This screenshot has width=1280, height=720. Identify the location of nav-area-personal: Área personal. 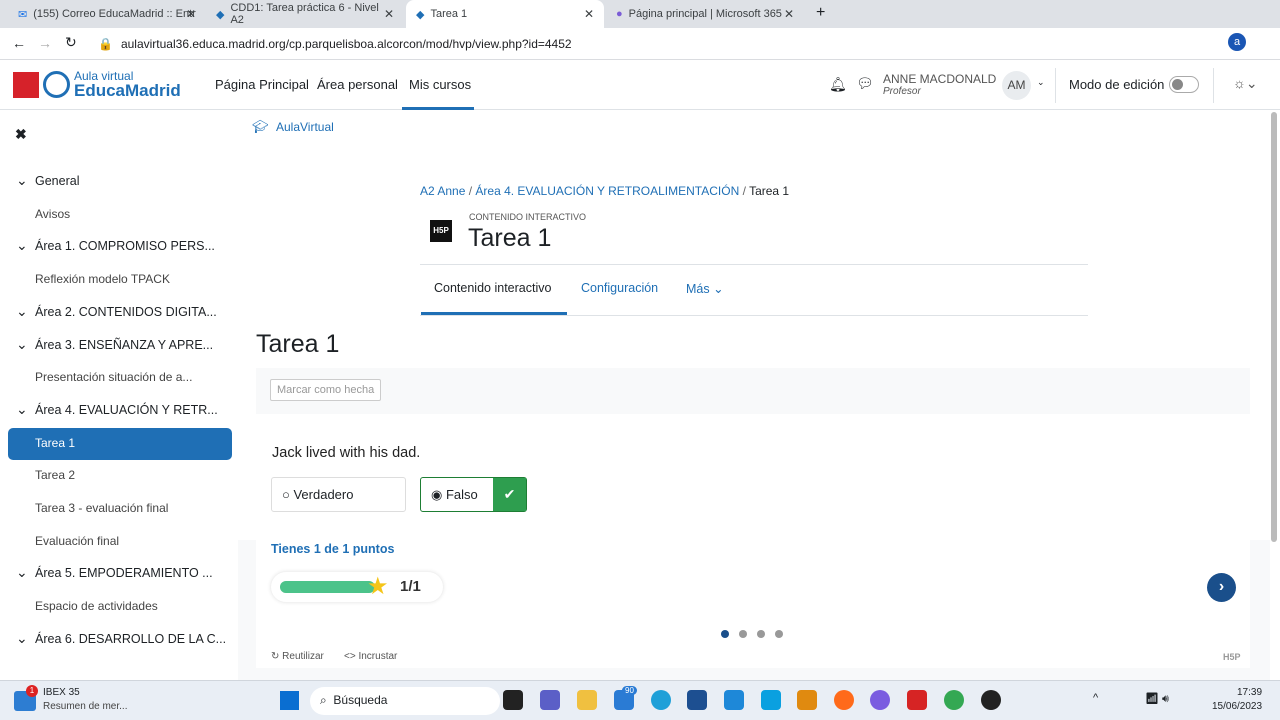
(357, 84).